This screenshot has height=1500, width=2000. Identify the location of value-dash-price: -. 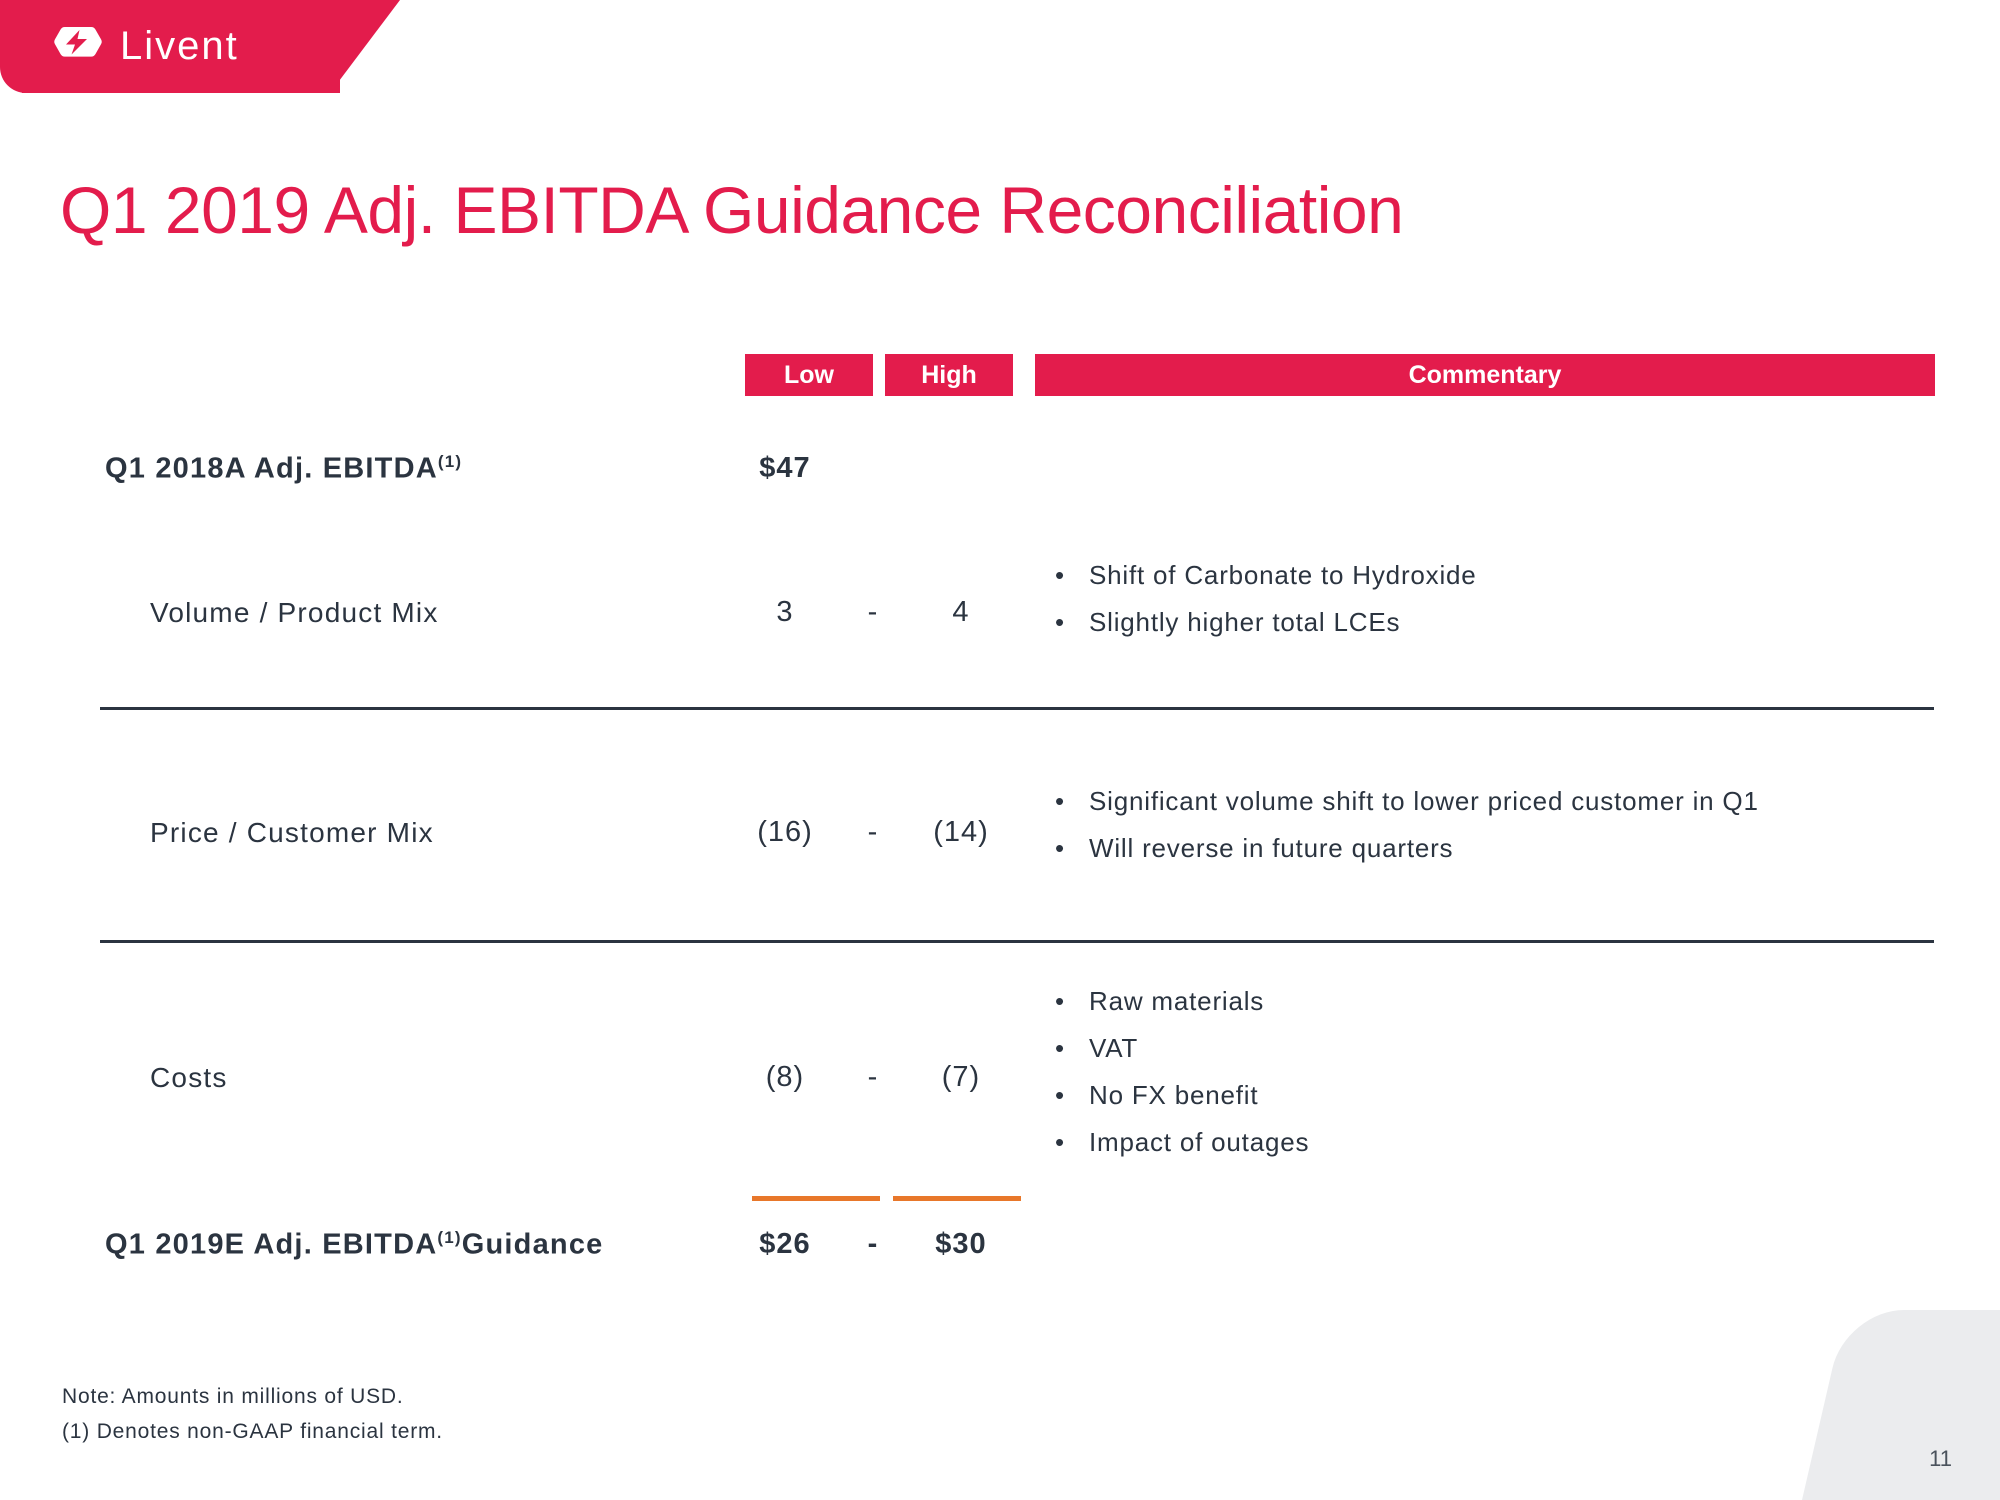
(873, 832).